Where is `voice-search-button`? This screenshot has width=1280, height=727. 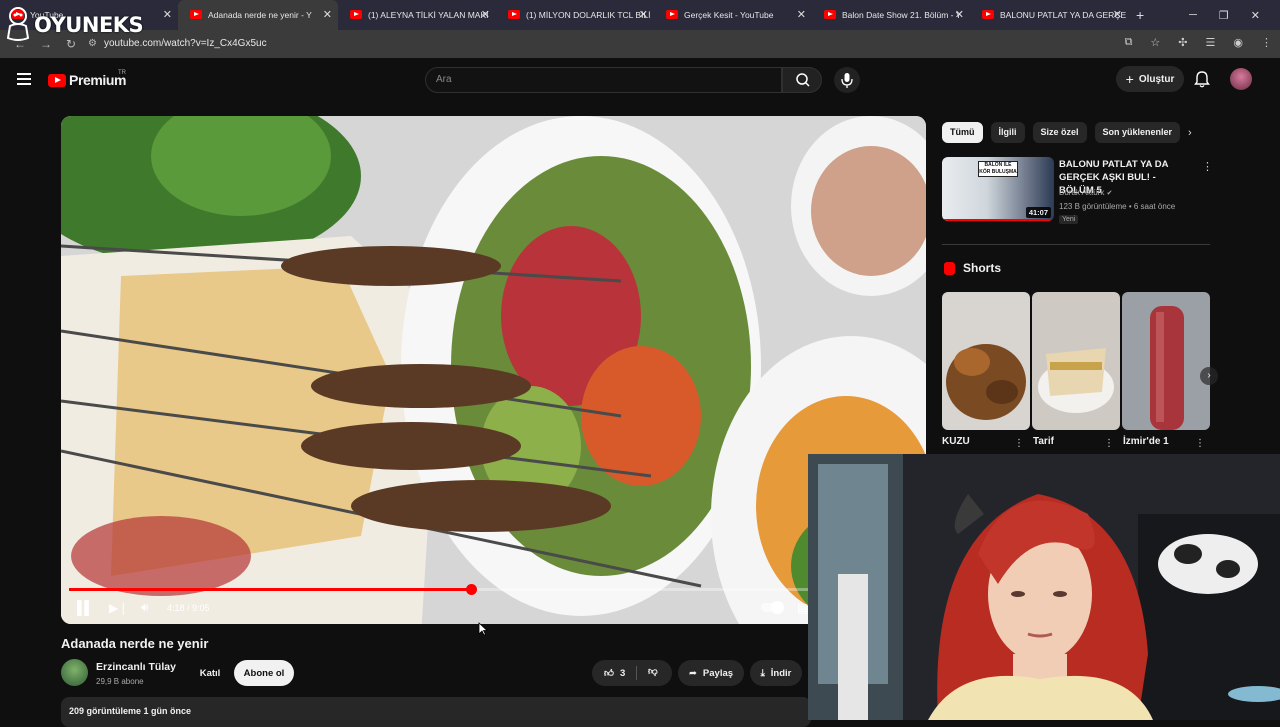
voice-search-button is located at coordinates (847, 80).